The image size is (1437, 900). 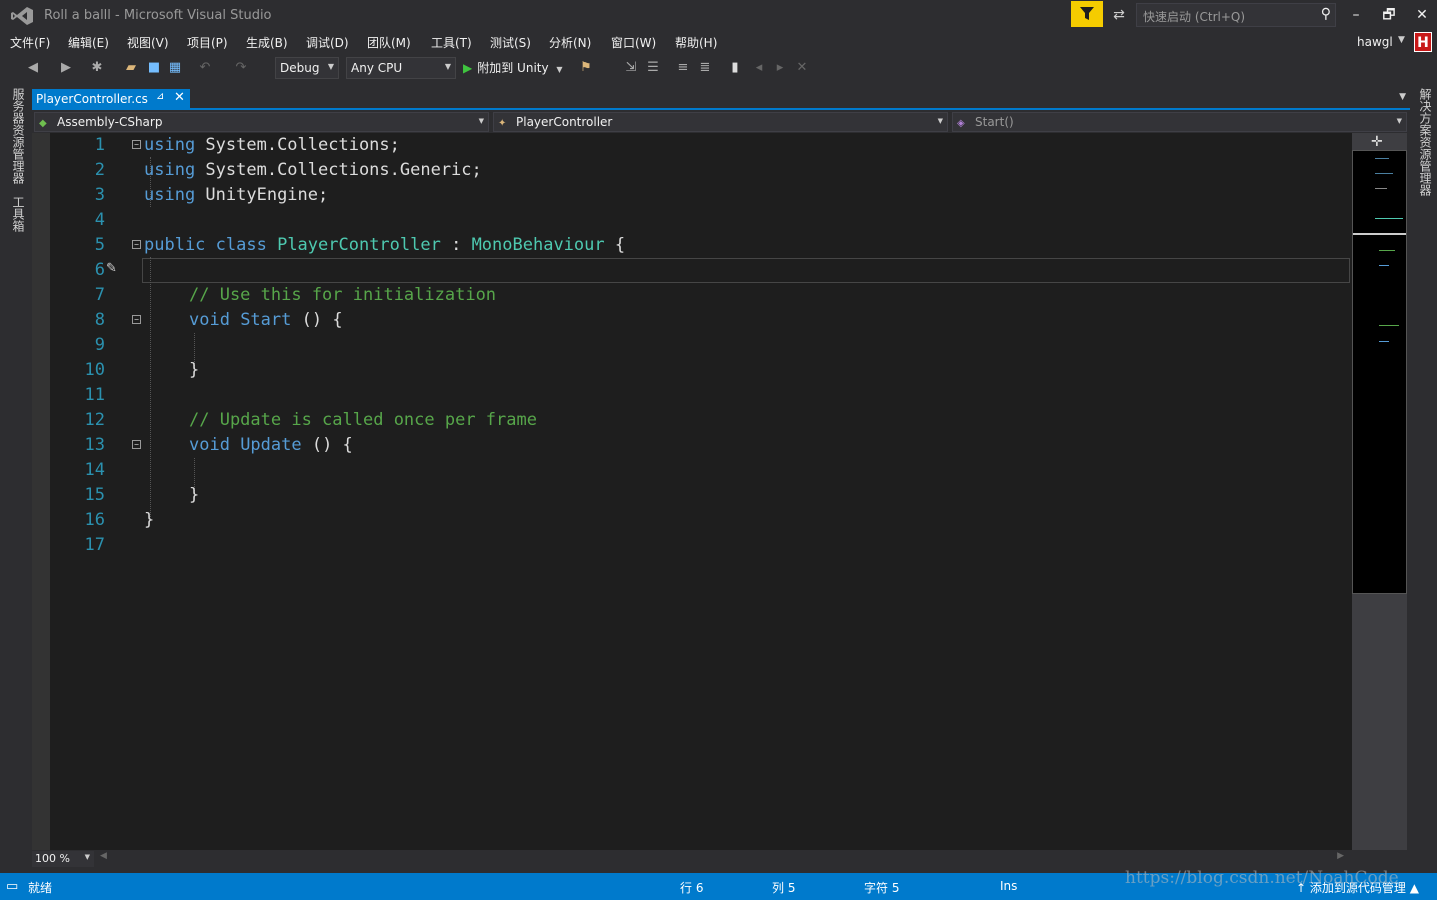 What do you see at coordinates (564, 122) in the screenshot?
I see `class-value: PlayerController` at bounding box center [564, 122].